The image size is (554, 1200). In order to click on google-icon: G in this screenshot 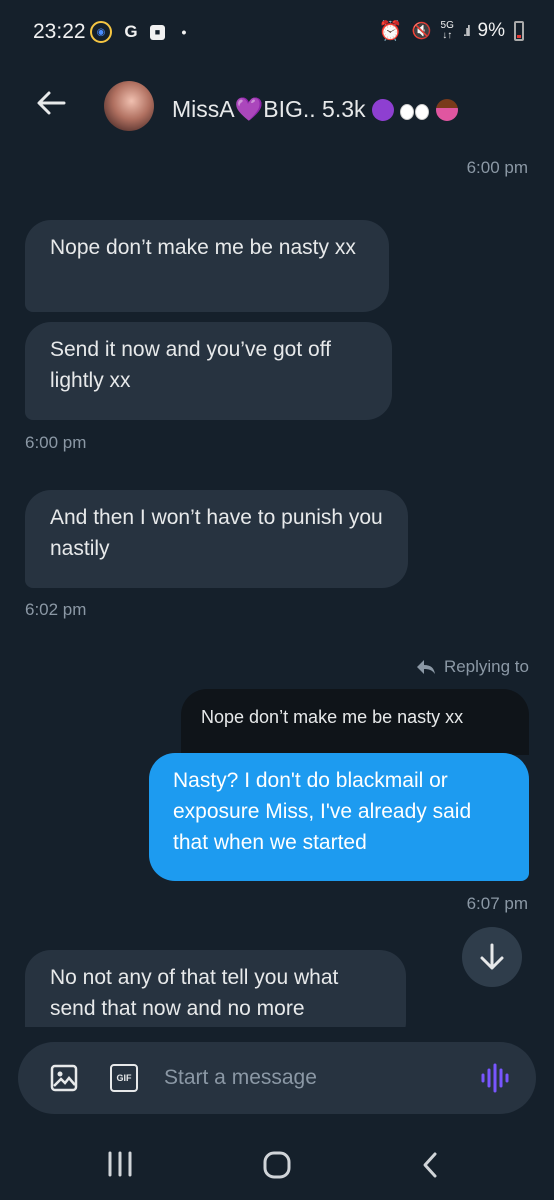, I will do `click(131, 31)`.